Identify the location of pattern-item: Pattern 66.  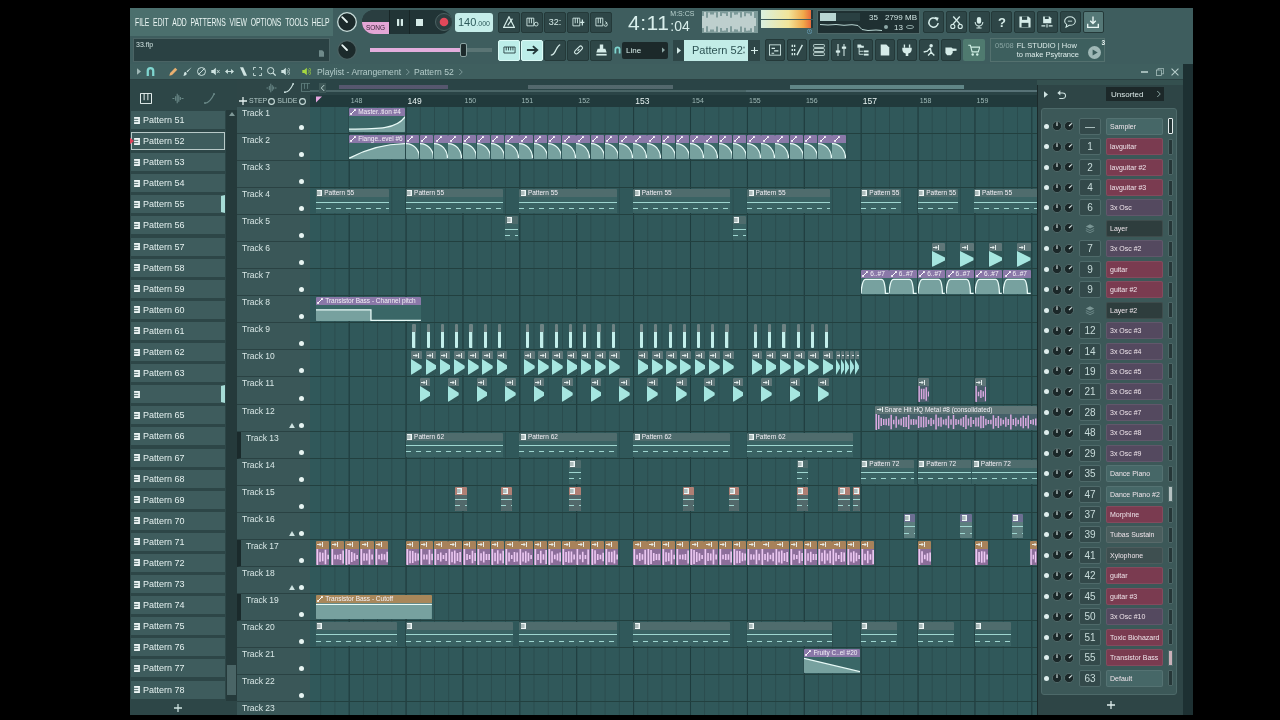
(178, 436).